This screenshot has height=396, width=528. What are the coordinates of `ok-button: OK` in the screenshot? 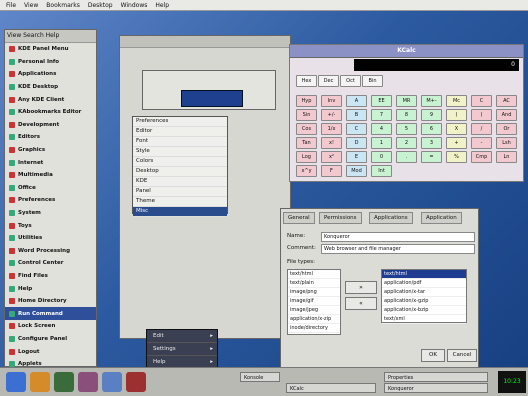 It's located at (433, 355).